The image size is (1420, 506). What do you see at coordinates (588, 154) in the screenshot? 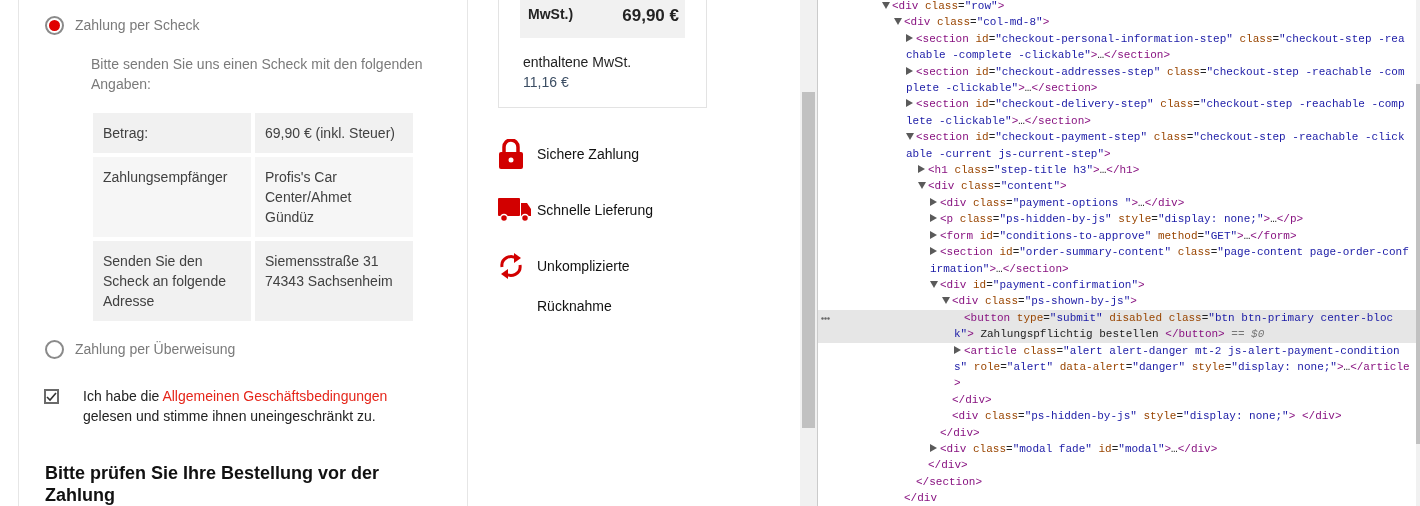
I see `feature-label: Sichere Zahlung` at bounding box center [588, 154].